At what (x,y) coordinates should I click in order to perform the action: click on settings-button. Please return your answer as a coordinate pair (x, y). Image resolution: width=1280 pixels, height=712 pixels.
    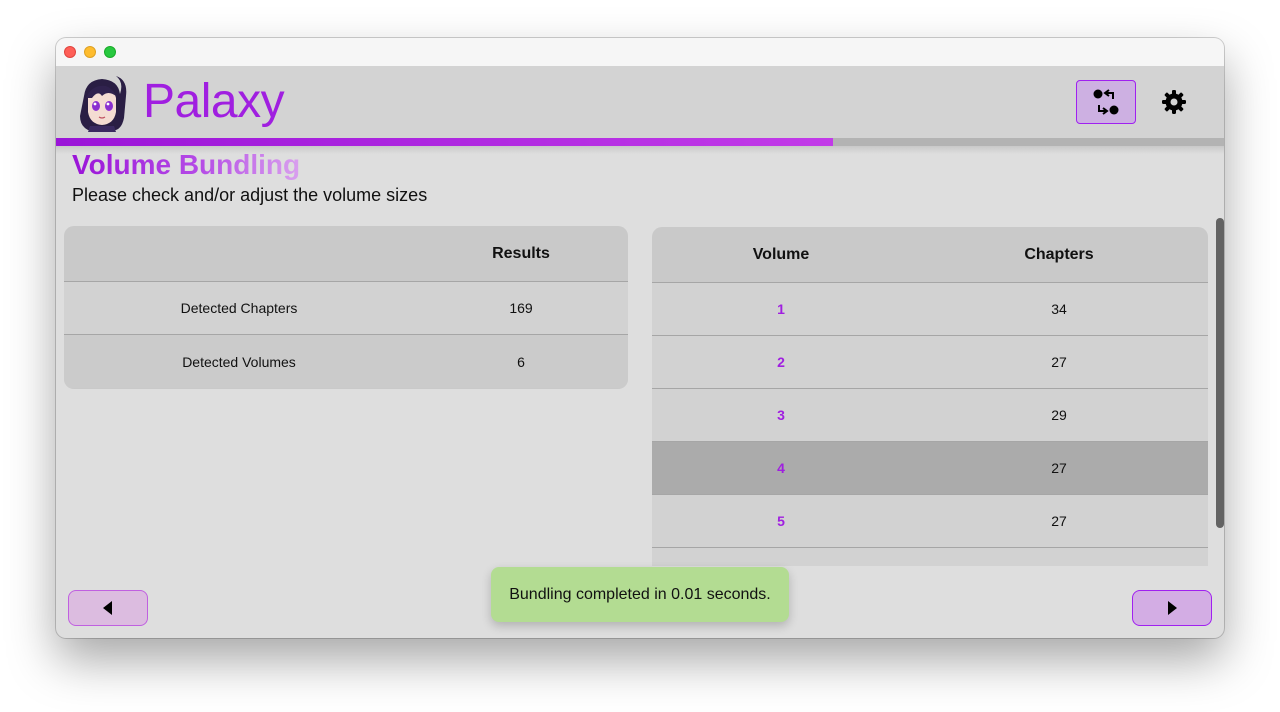
    Looking at the image, I should click on (1174, 102).